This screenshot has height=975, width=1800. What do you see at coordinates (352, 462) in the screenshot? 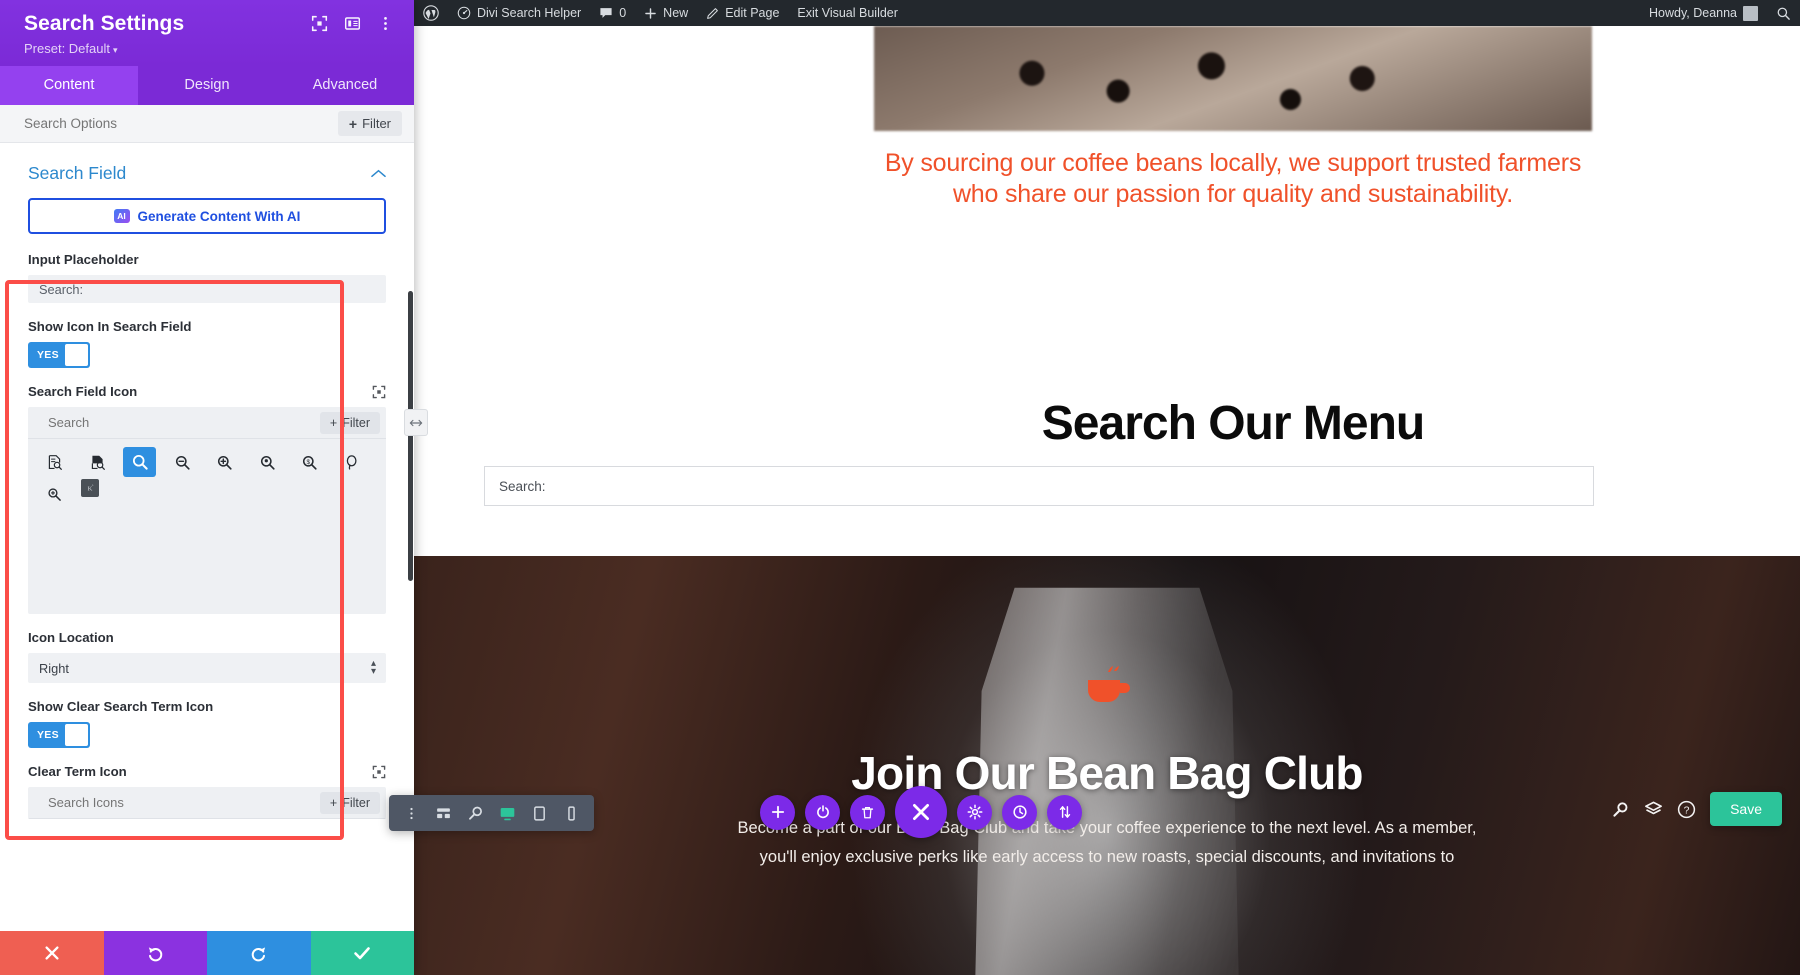
I see `icon-option-magnifier-outline-icon` at bounding box center [352, 462].